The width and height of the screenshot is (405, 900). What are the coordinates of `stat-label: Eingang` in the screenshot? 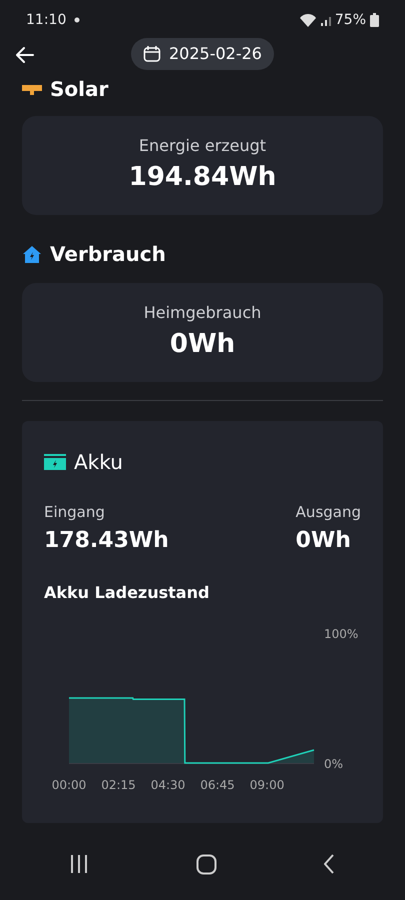 It's located at (75, 512).